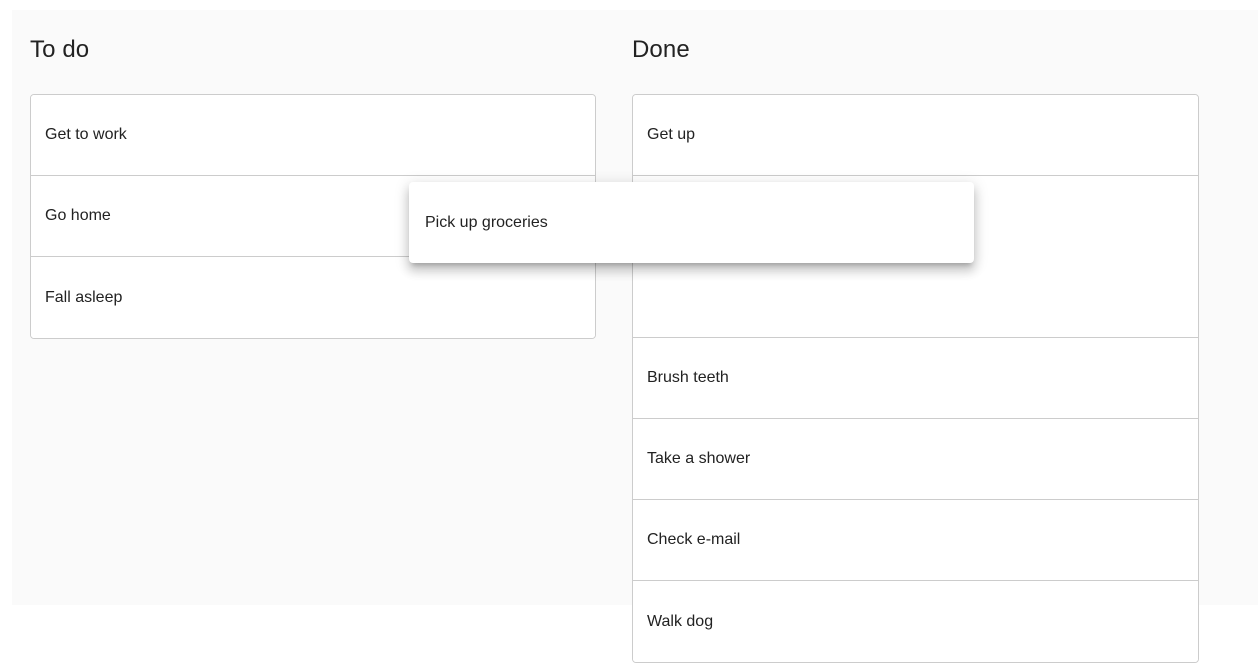 Image resolution: width=1258 pixels, height=663 pixels. What do you see at coordinates (915, 135) in the screenshot?
I see `done-list-item: Get up` at bounding box center [915, 135].